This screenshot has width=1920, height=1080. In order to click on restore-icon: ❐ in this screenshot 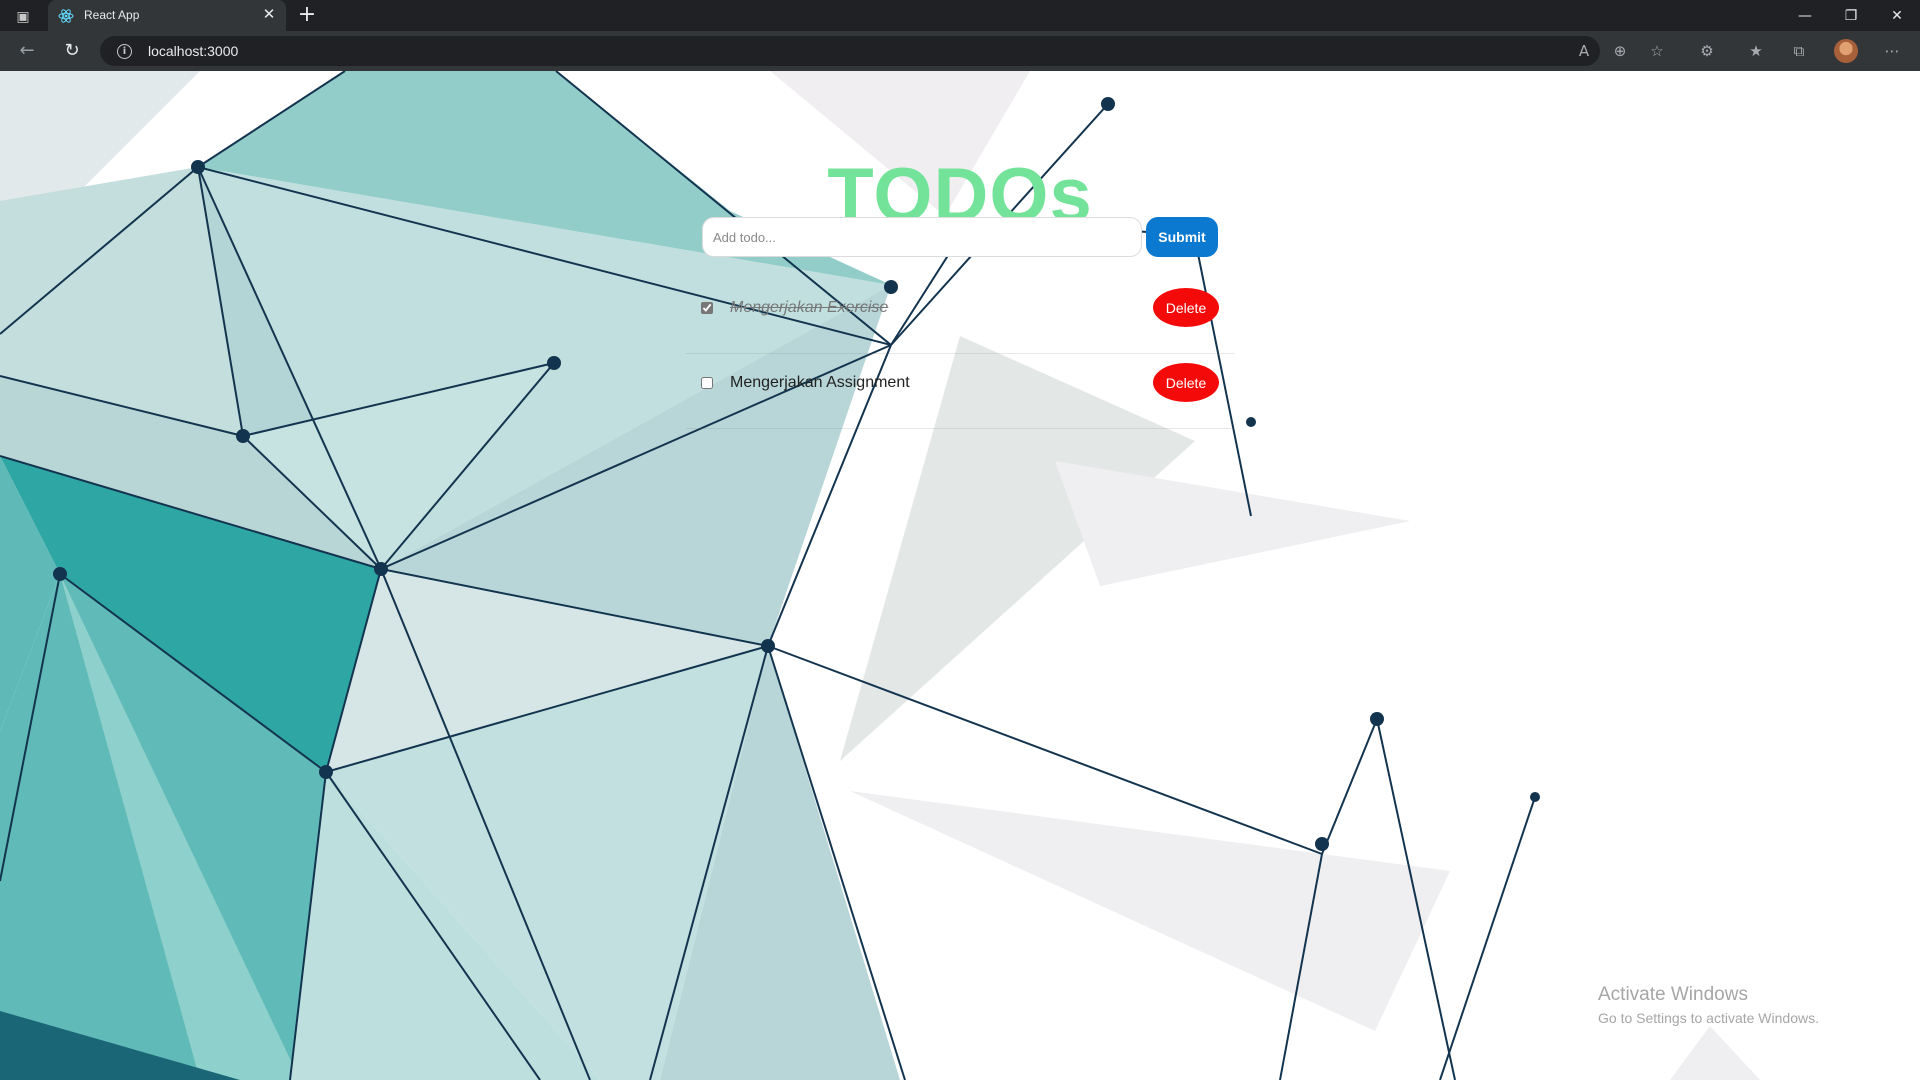, I will do `click(1851, 15)`.